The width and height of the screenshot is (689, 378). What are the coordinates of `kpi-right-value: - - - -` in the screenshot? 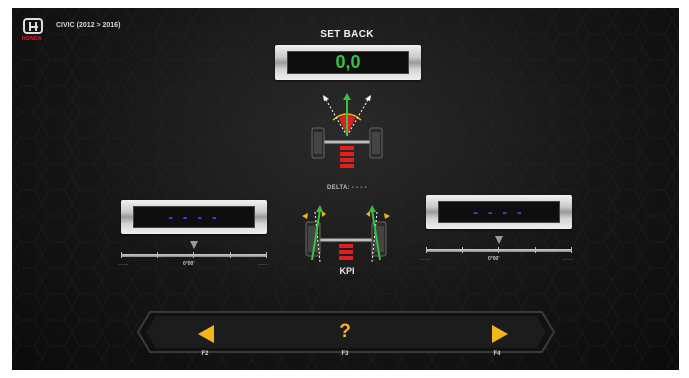 It's located at (499, 212).